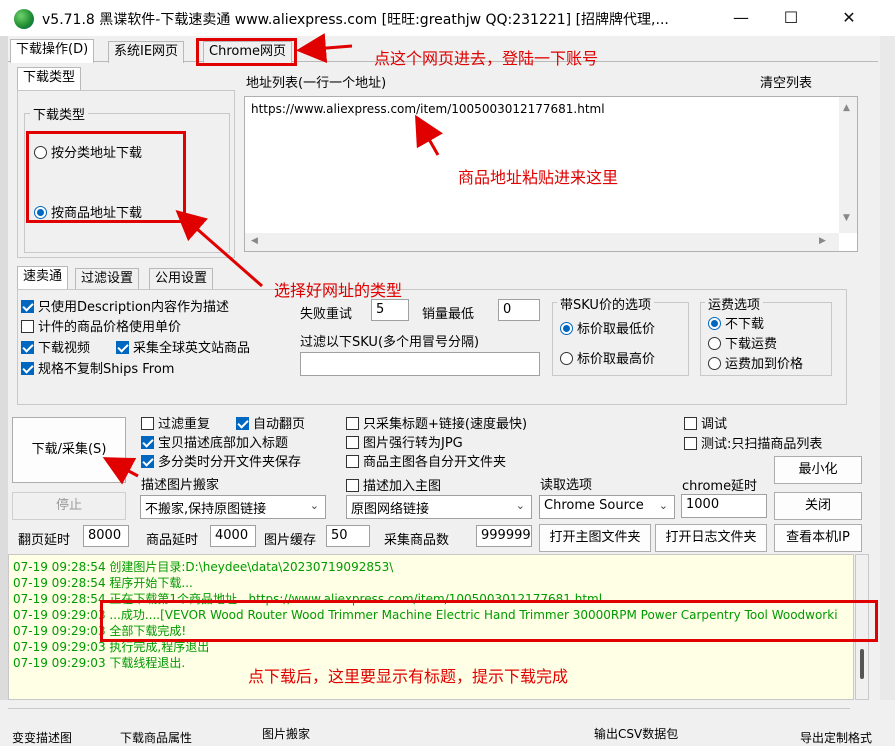 Image resolution: width=895 pixels, height=746 pixels. Describe the element at coordinates (486, 58) in the screenshot. I see `annotation-chrome-tab: 点这个网页进去，登陆一下账号` at that location.